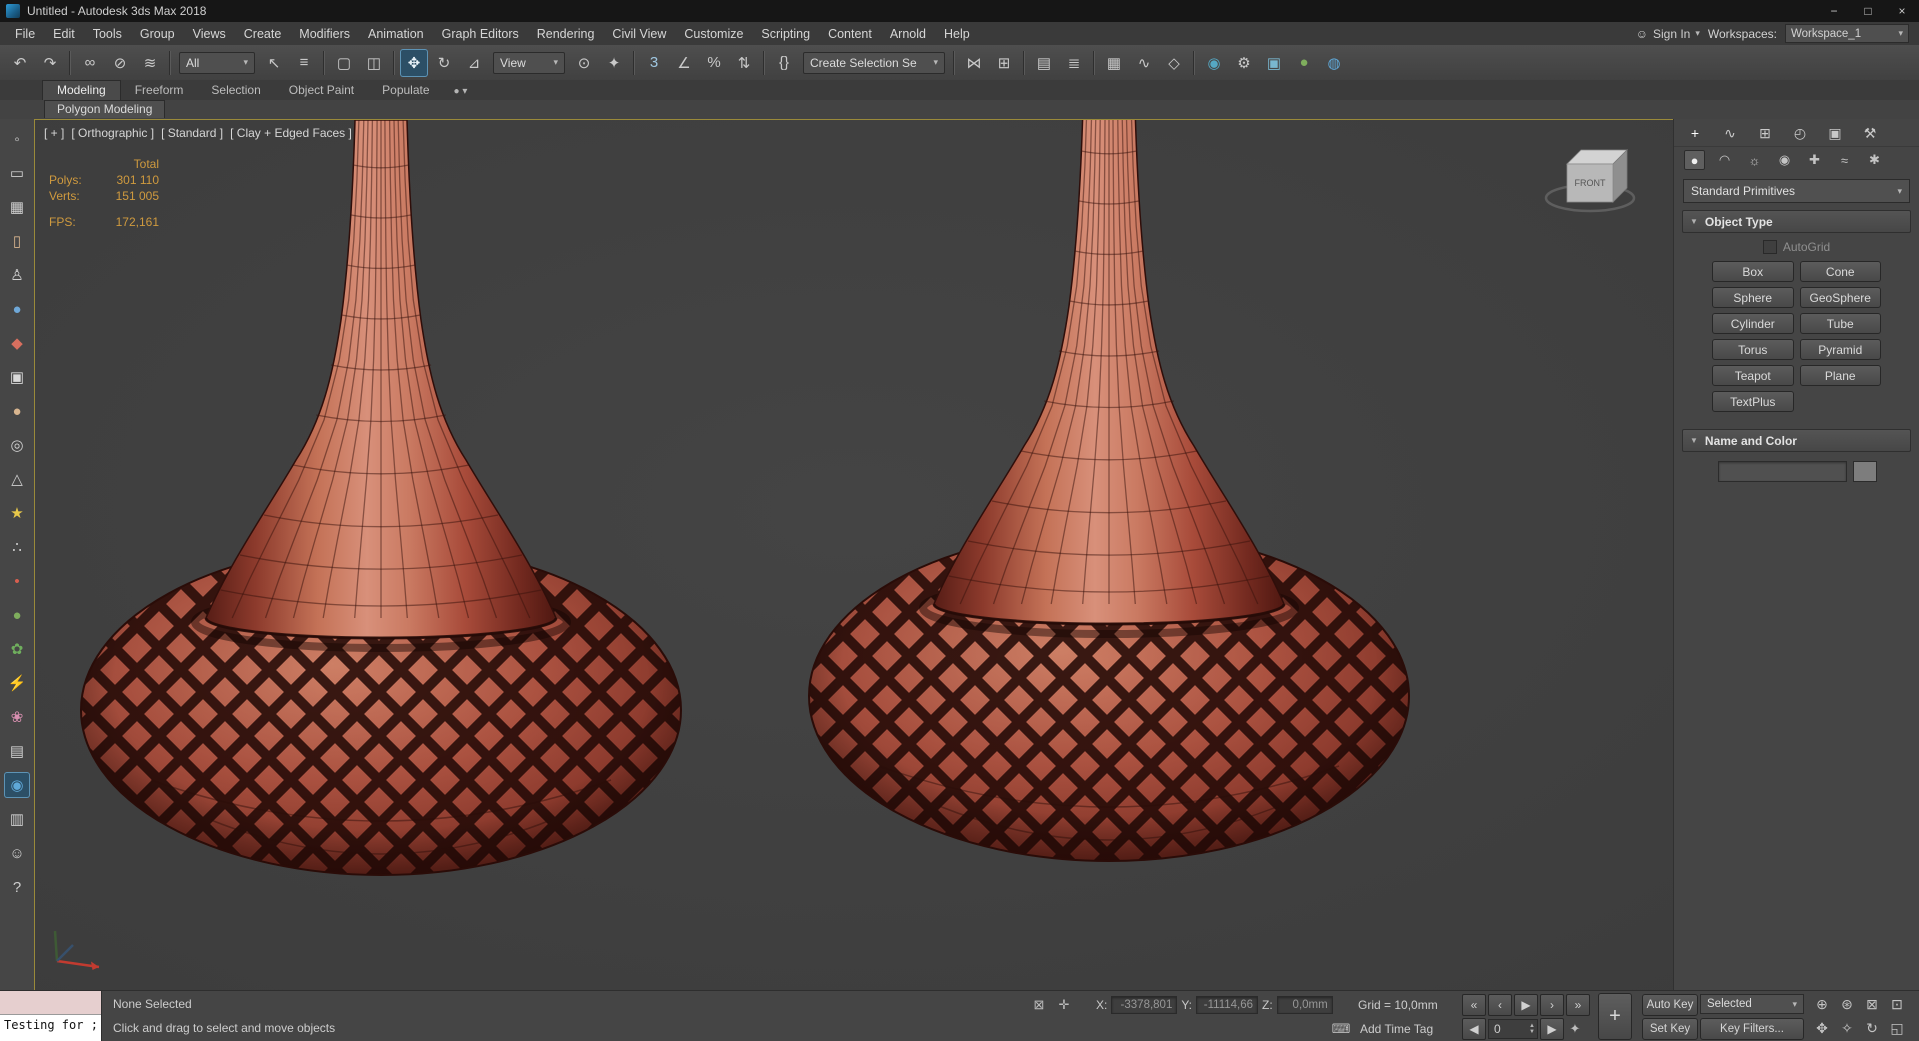 The width and height of the screenshot is (1919, 1041). Describe the element at coordinates (1074, 63) in the screenshot. I see `toggle-layer-explorer-icon: ≣` at that location.